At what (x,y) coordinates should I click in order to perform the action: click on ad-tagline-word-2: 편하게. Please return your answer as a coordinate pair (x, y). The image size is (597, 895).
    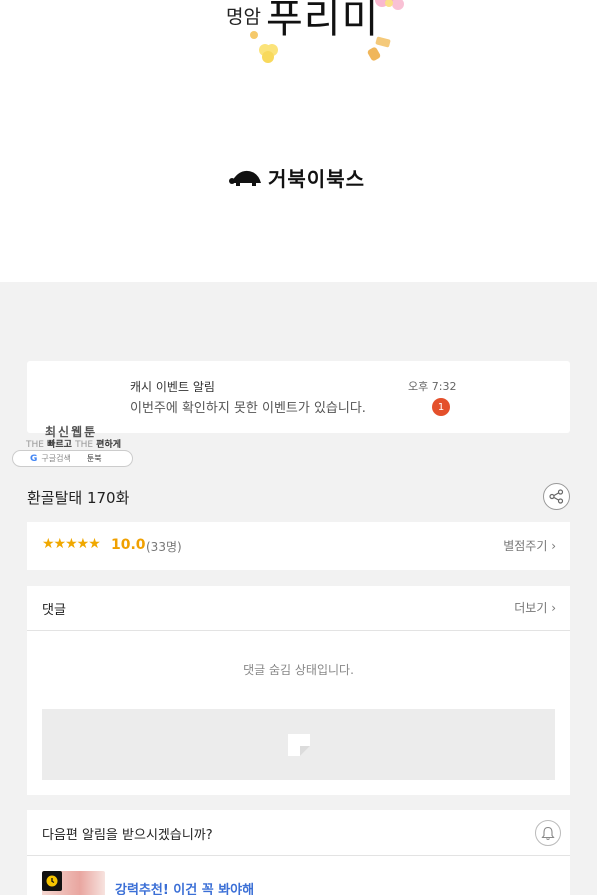
    Looking at the image, I should click on (109, 445).